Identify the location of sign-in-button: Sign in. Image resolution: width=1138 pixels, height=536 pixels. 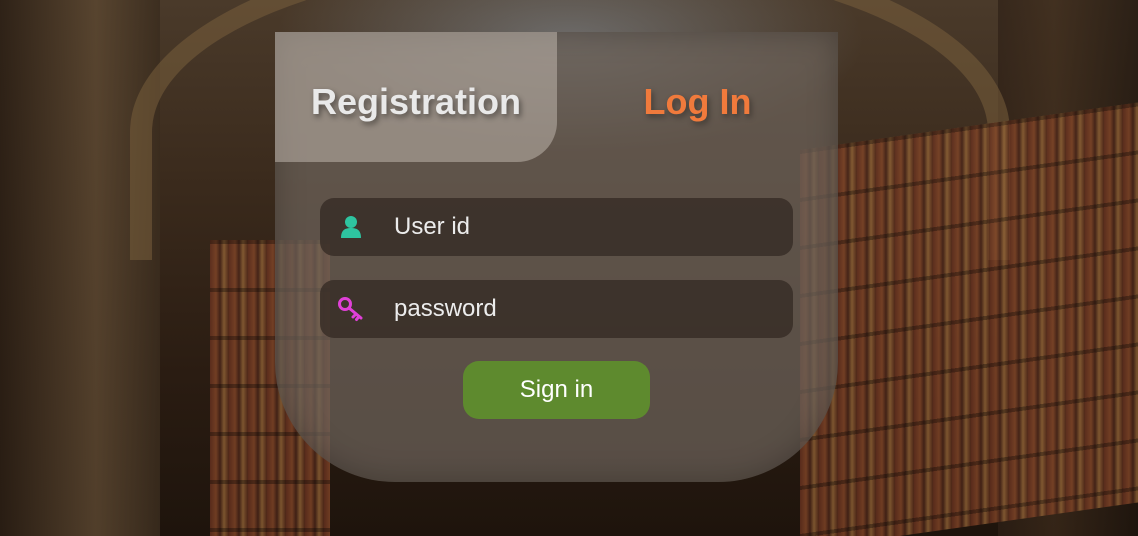
(556, 390).